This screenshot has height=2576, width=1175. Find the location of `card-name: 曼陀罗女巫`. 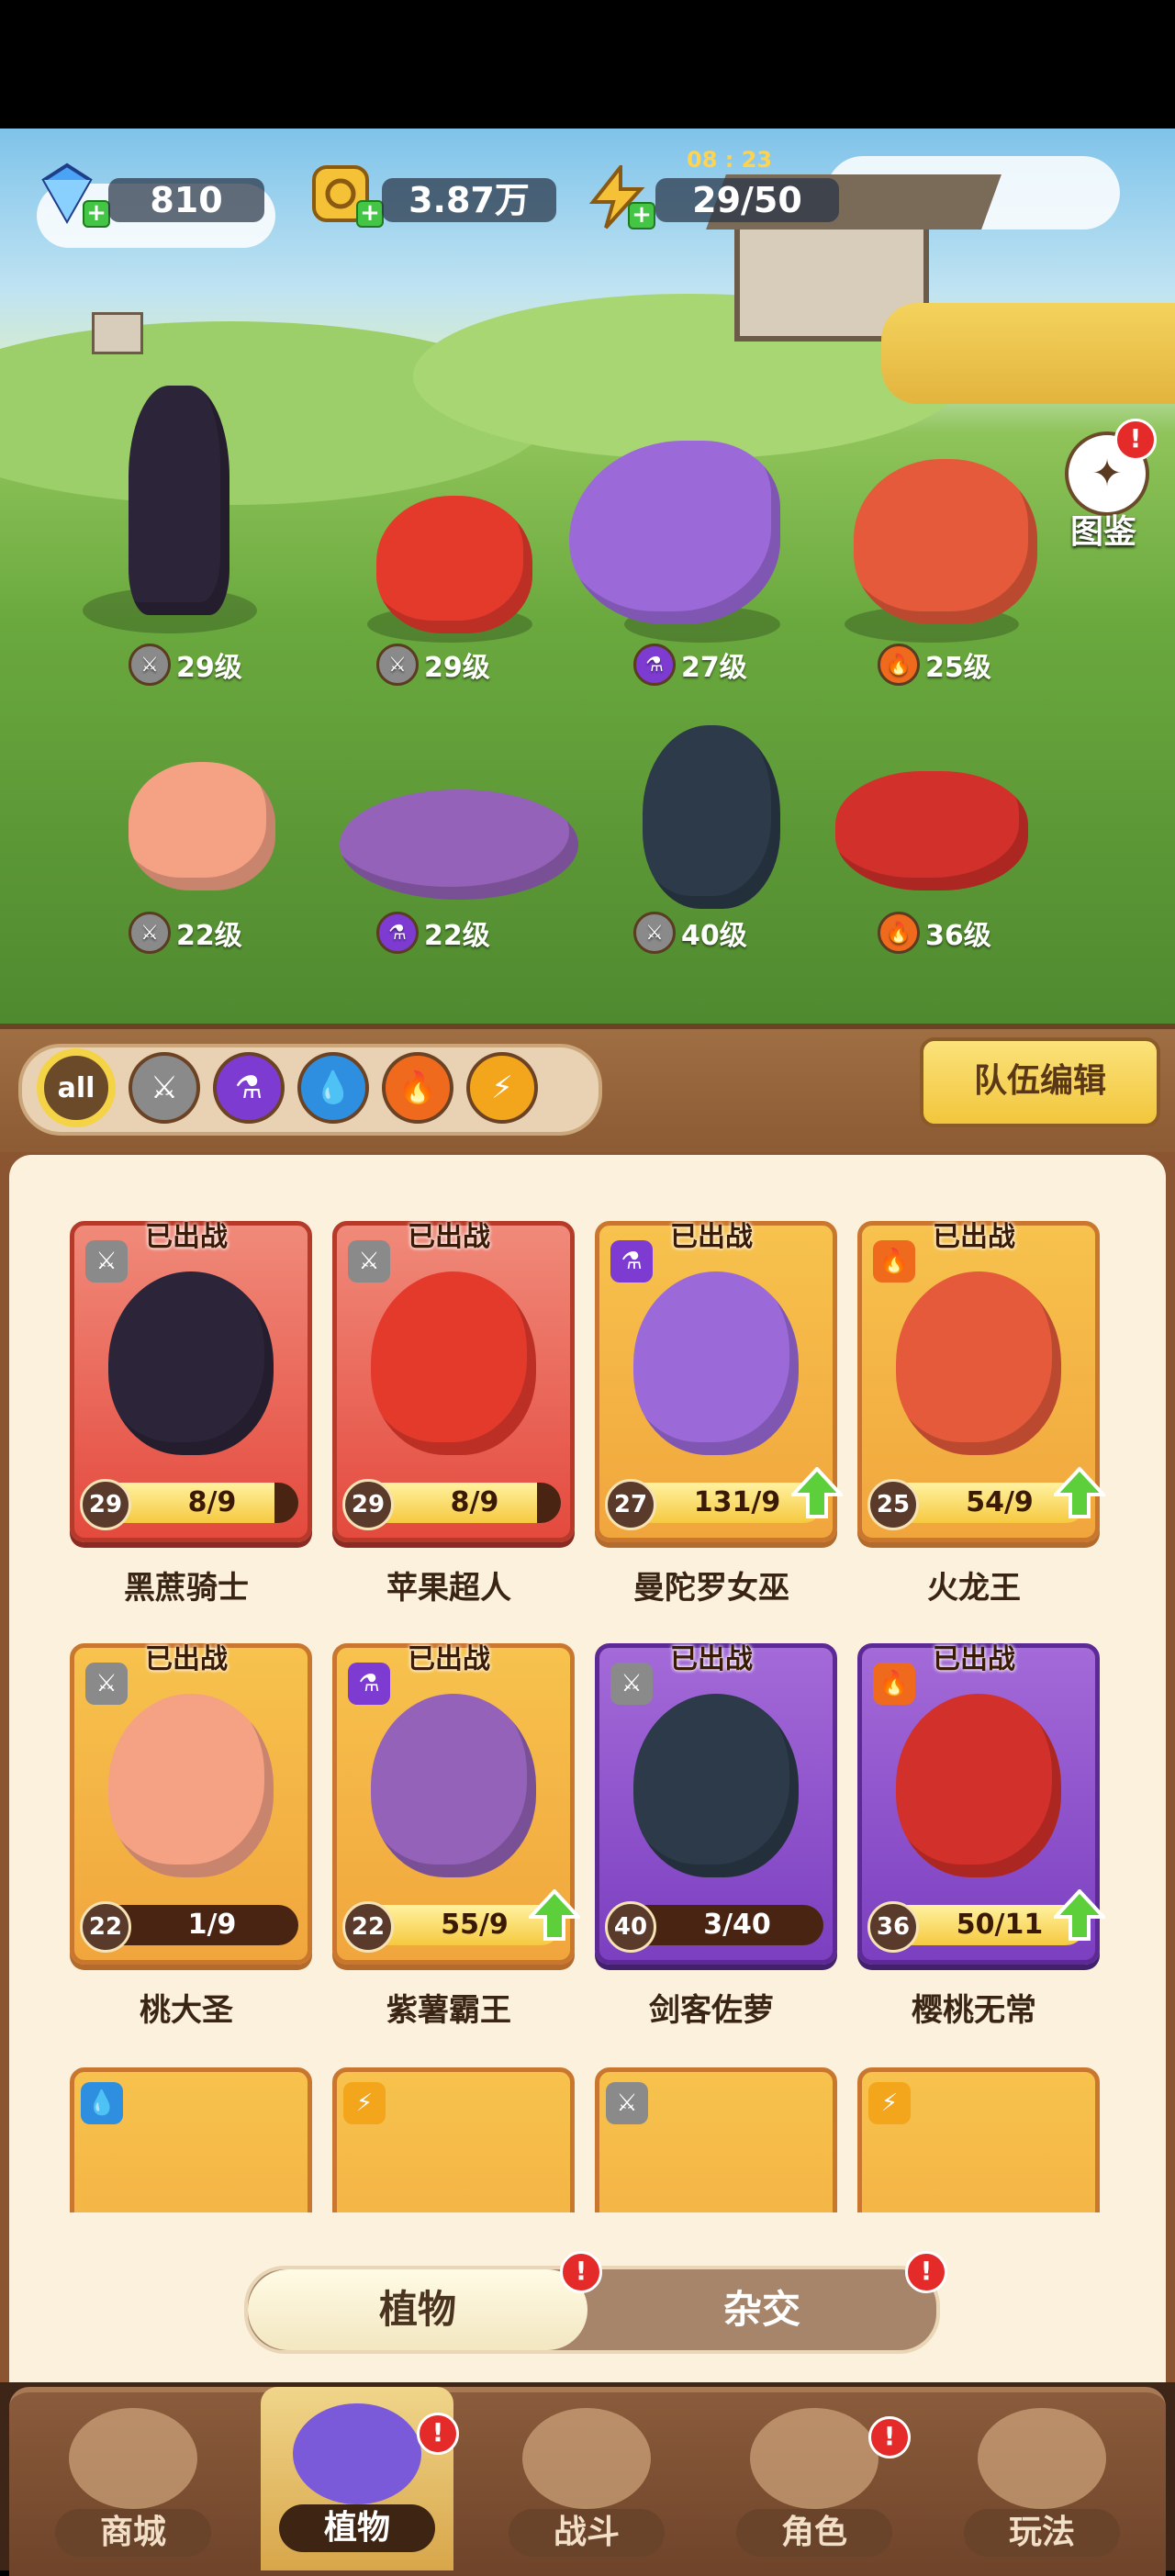

card-name: 曼陀罗女巫 is located at coordinates (711, 1588).